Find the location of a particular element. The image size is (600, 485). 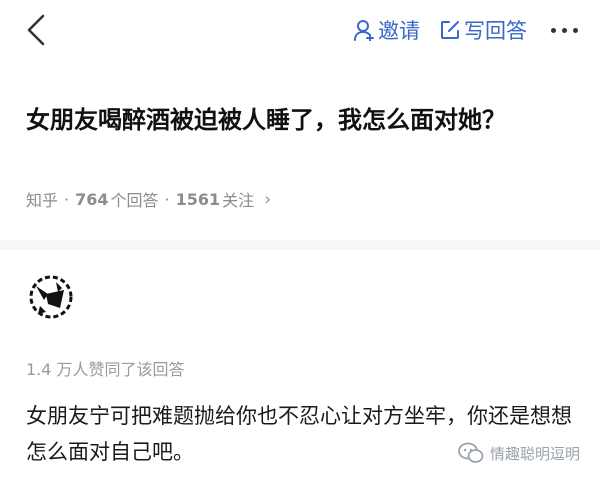

avatar is located at coordinates (51, 297).